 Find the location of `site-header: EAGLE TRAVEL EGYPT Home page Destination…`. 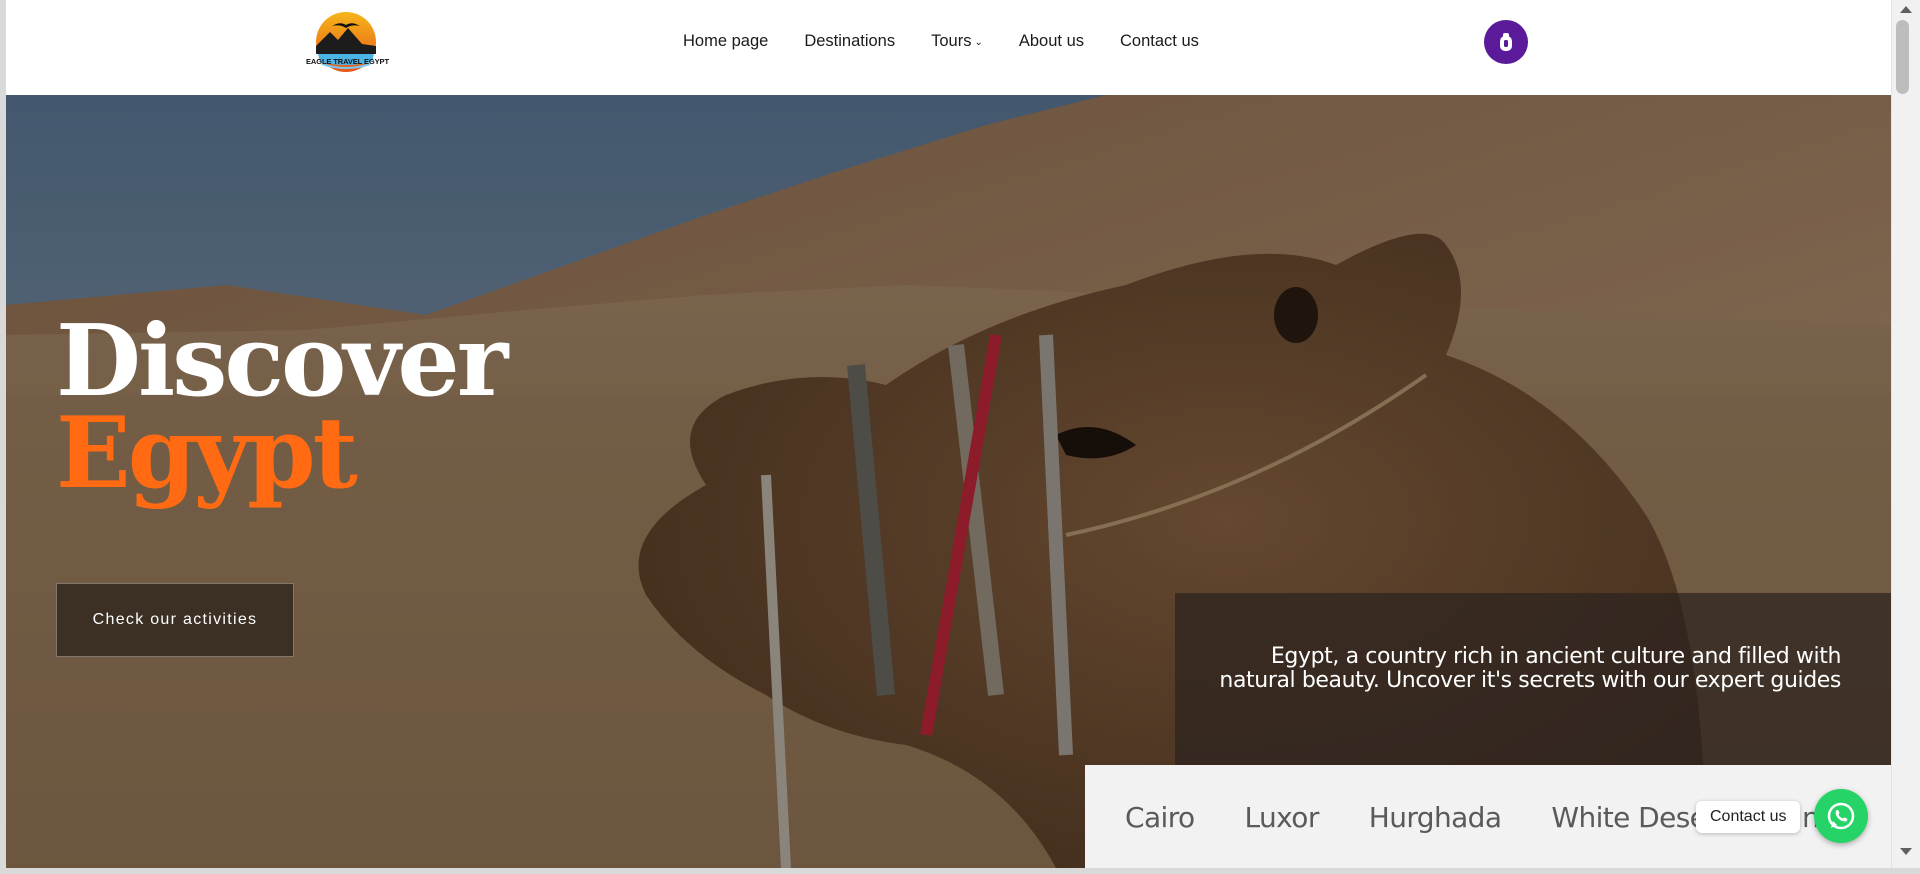

site-header: EAGLE TRAVEL EGYPT Home page Destination… is located at coordinates (948, 47).